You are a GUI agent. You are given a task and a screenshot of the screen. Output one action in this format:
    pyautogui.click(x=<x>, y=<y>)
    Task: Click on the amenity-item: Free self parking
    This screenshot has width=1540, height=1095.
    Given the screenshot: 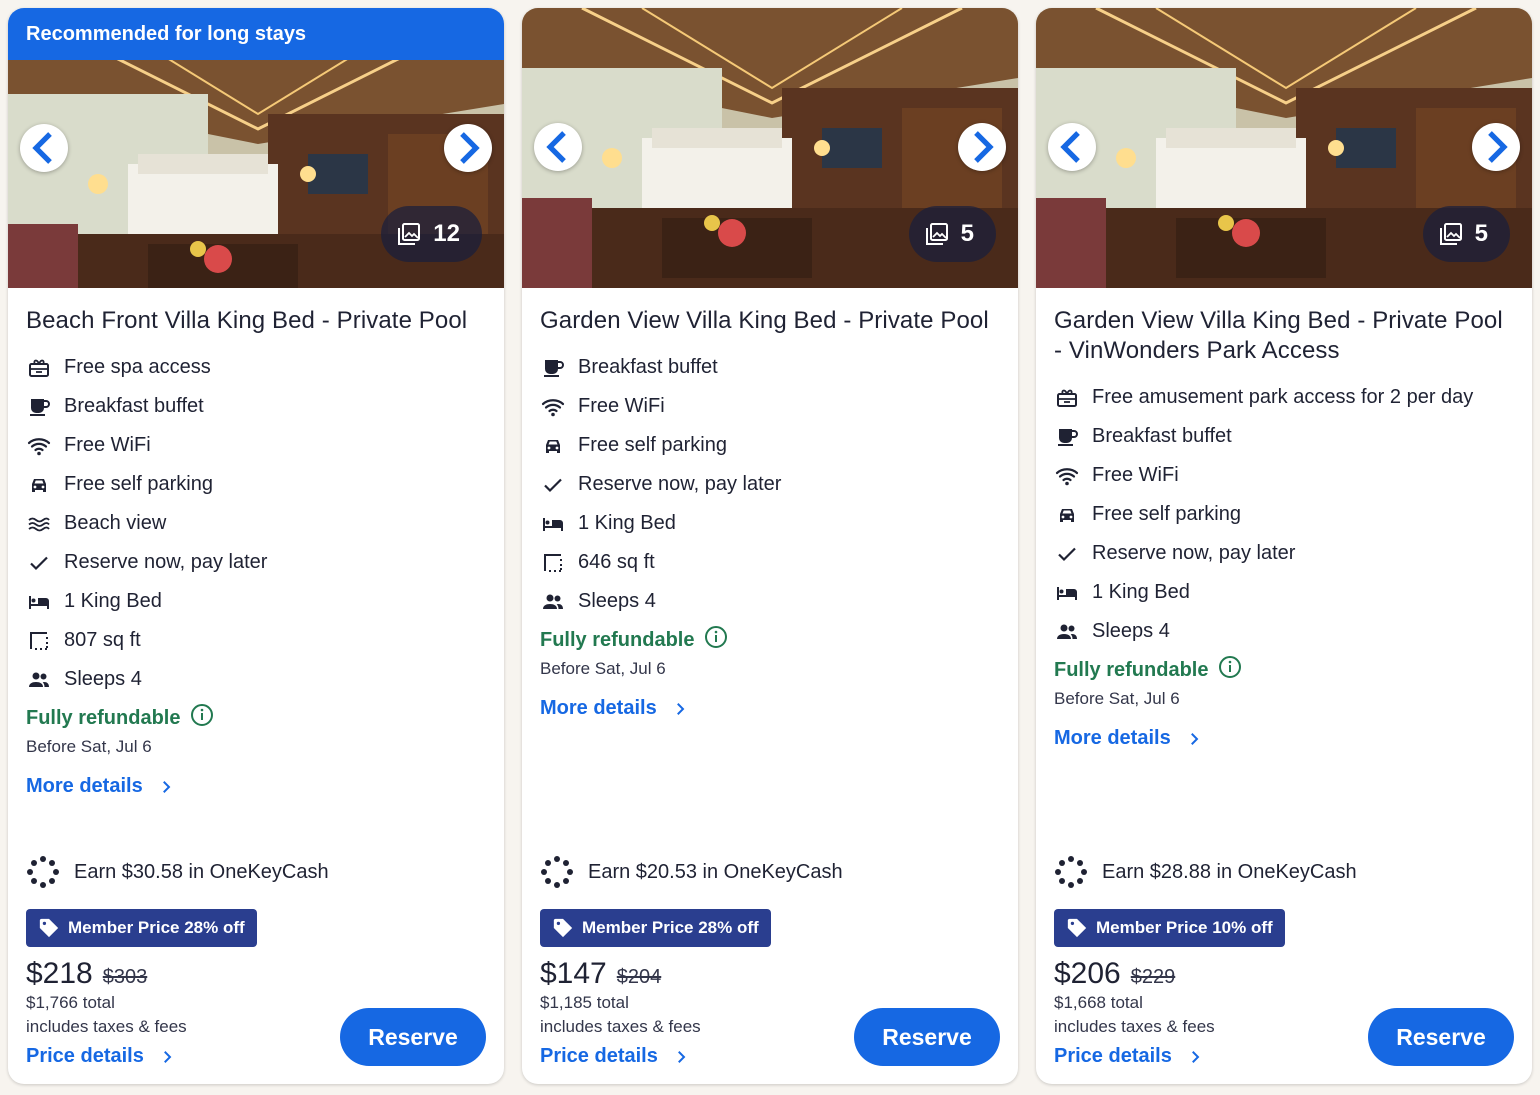 What is the action you would take?
    pyautogui.click(x=1284, y=514)
    